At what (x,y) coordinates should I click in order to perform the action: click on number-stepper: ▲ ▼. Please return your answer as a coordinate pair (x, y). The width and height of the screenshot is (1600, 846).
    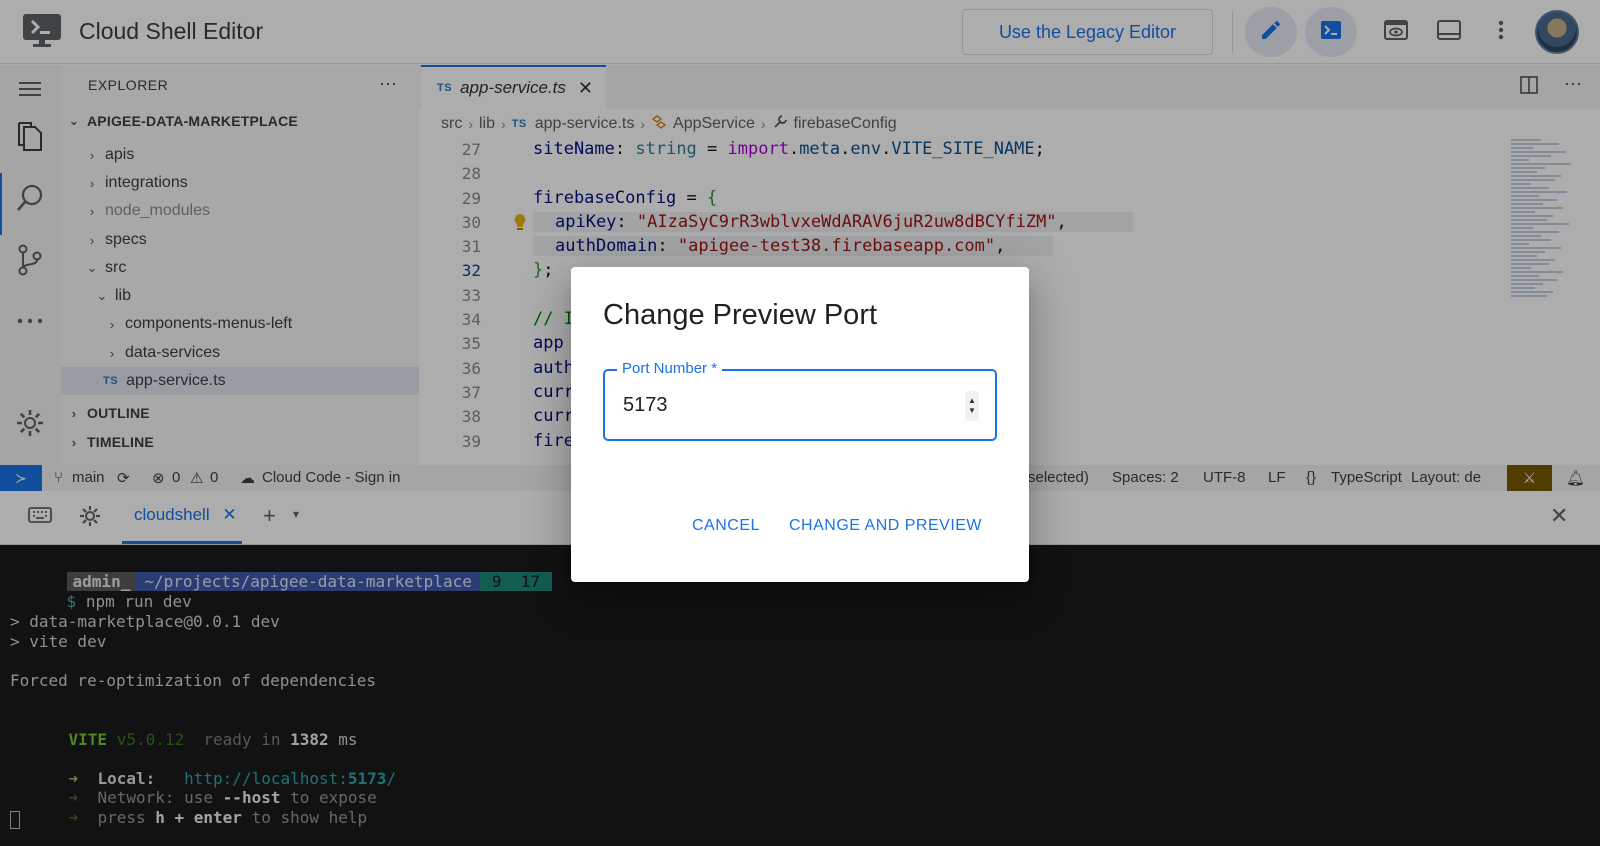
    Looking at the image, I should click on (972, 406).